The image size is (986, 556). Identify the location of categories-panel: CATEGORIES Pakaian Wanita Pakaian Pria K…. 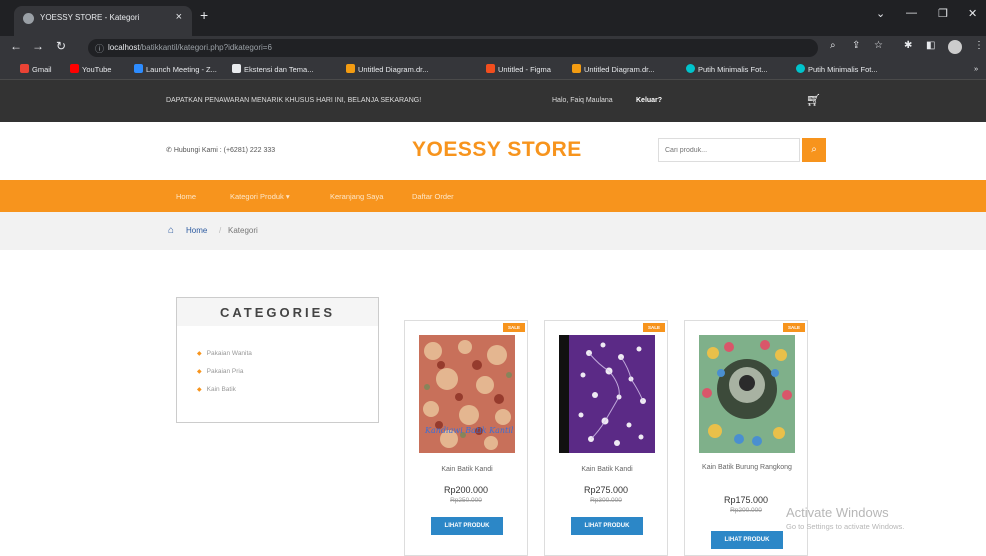
(277, 360).